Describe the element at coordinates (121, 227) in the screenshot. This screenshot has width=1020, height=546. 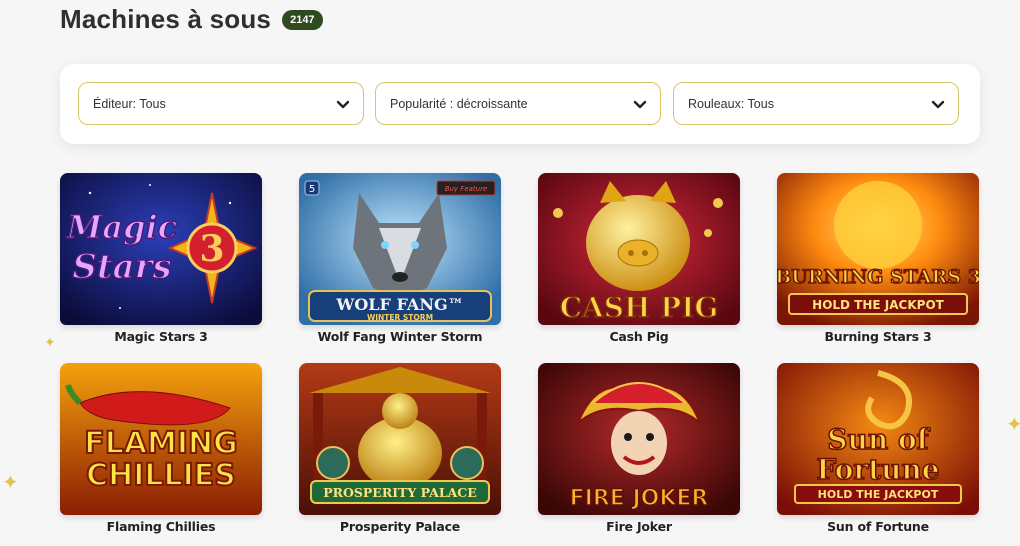
I see `svg-text: Magic` at that location.